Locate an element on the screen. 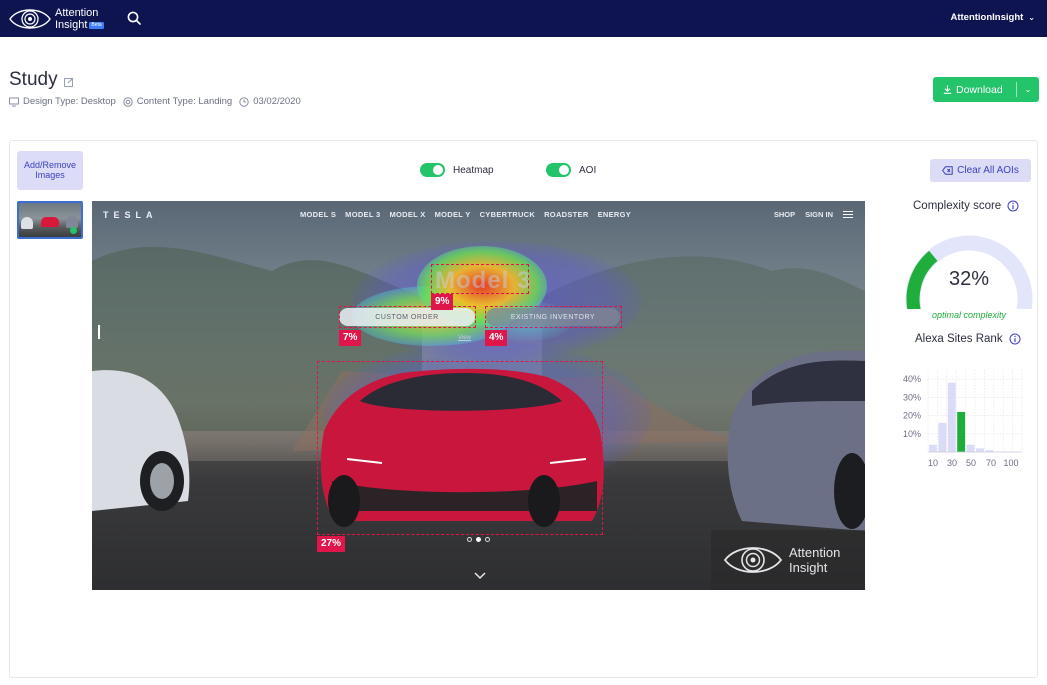 This screenshot has width=1047, height=685. image-thumbnail is located at coordinates (50, 220).